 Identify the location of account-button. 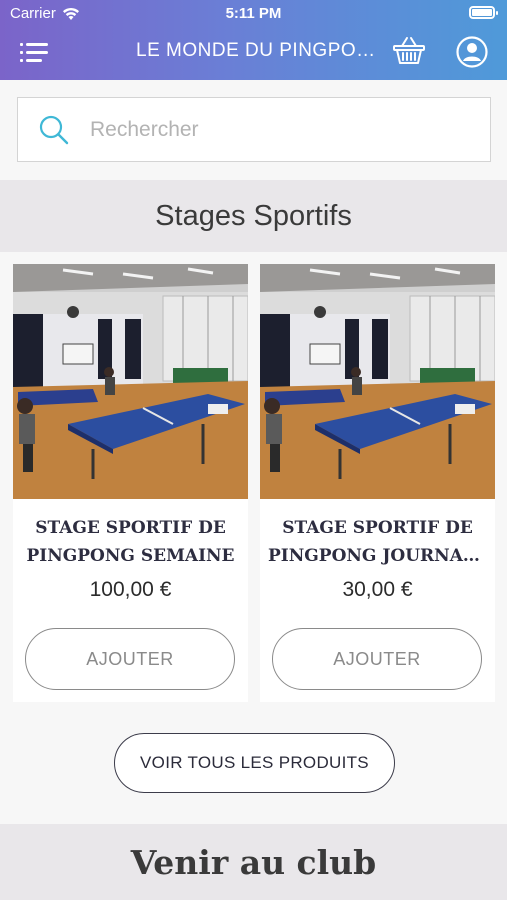
(472, 52).